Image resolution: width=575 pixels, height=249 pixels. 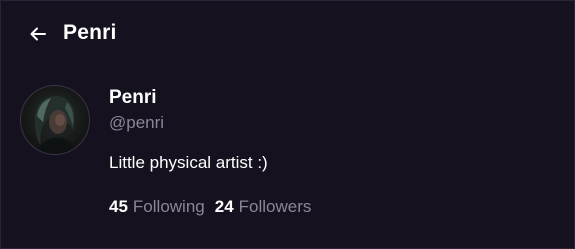 I want to click on back-button, so click(x=38, y=34).